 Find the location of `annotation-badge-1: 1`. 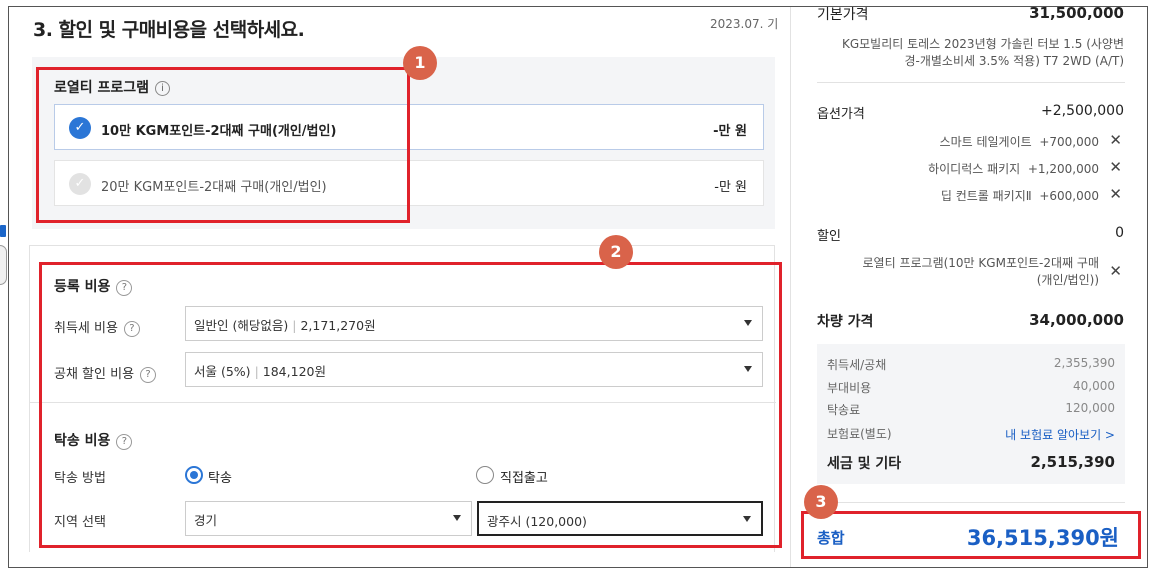

annotation-badge-1: 1 is located at coordinates (420, 63).